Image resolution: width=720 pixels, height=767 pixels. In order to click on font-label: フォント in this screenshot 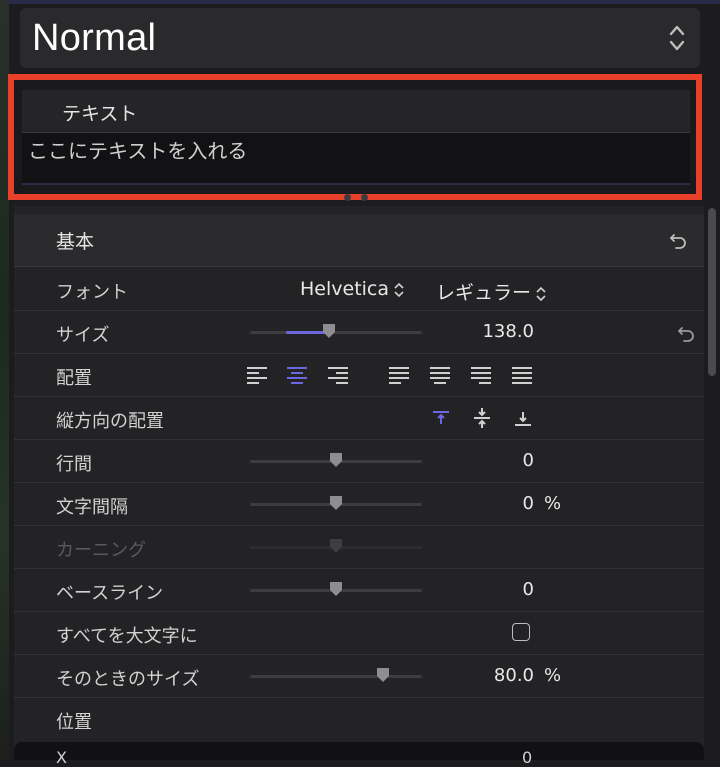, I will do `click(92, 292)`.